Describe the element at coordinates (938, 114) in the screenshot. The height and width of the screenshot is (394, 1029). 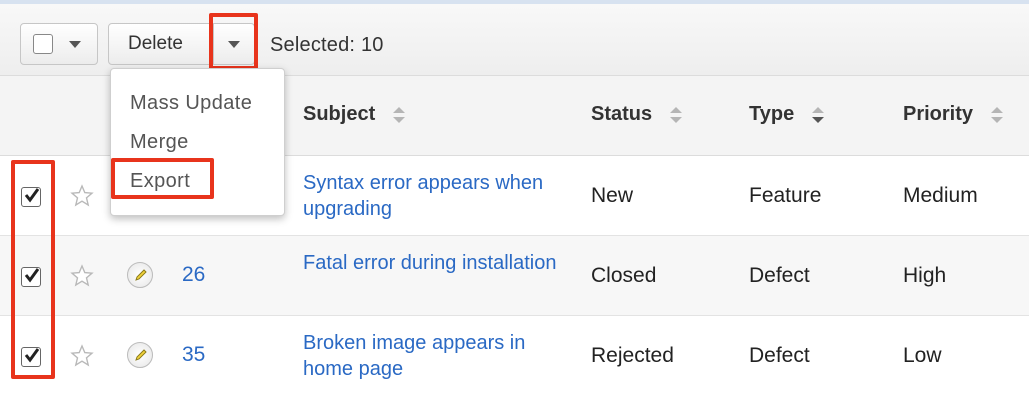
I see `column-label: Priority` at that location.